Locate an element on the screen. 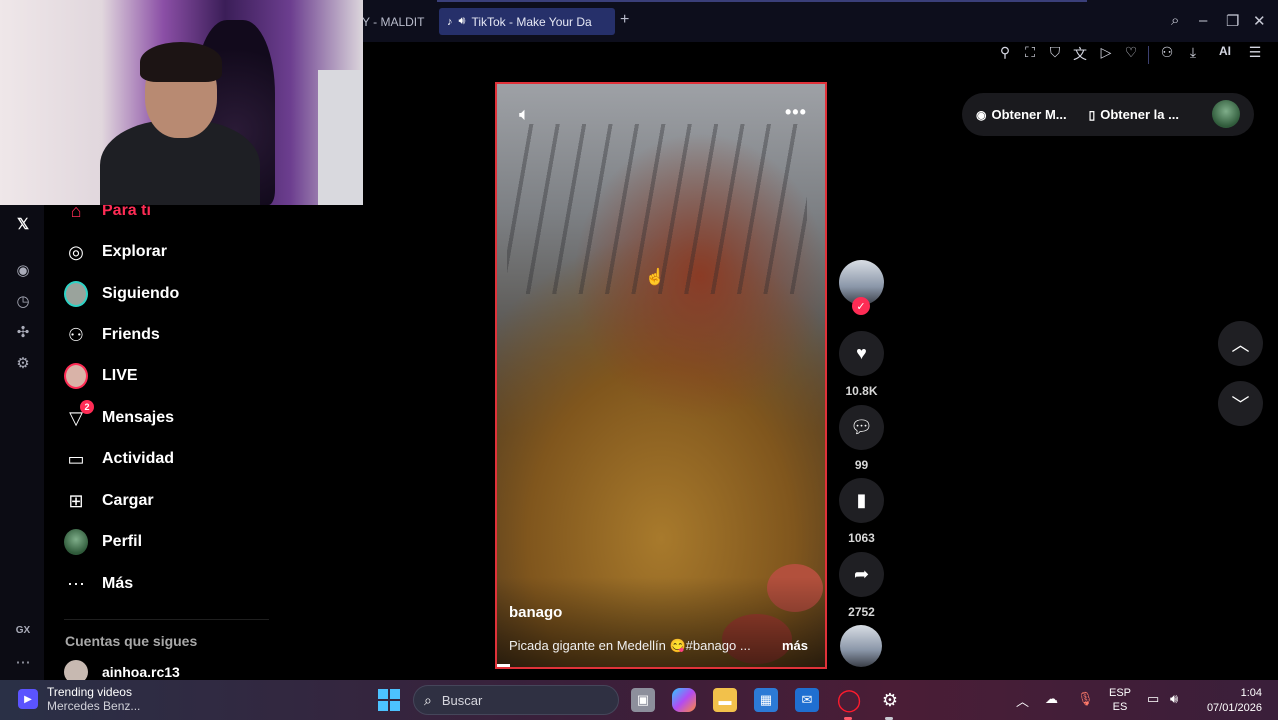 This screenshot has width=1278, height=720. maximize-icon: ❐ is located at coordinates (1232, 21).